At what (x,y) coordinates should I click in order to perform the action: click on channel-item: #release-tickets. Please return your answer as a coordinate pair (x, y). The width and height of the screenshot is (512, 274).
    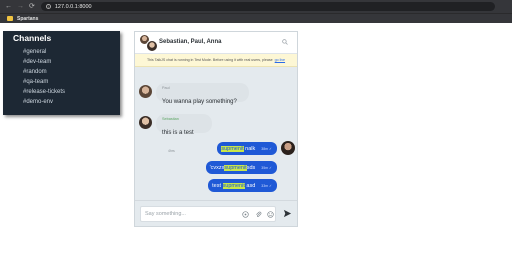
    Looking at the image, I should click on (44, 92).